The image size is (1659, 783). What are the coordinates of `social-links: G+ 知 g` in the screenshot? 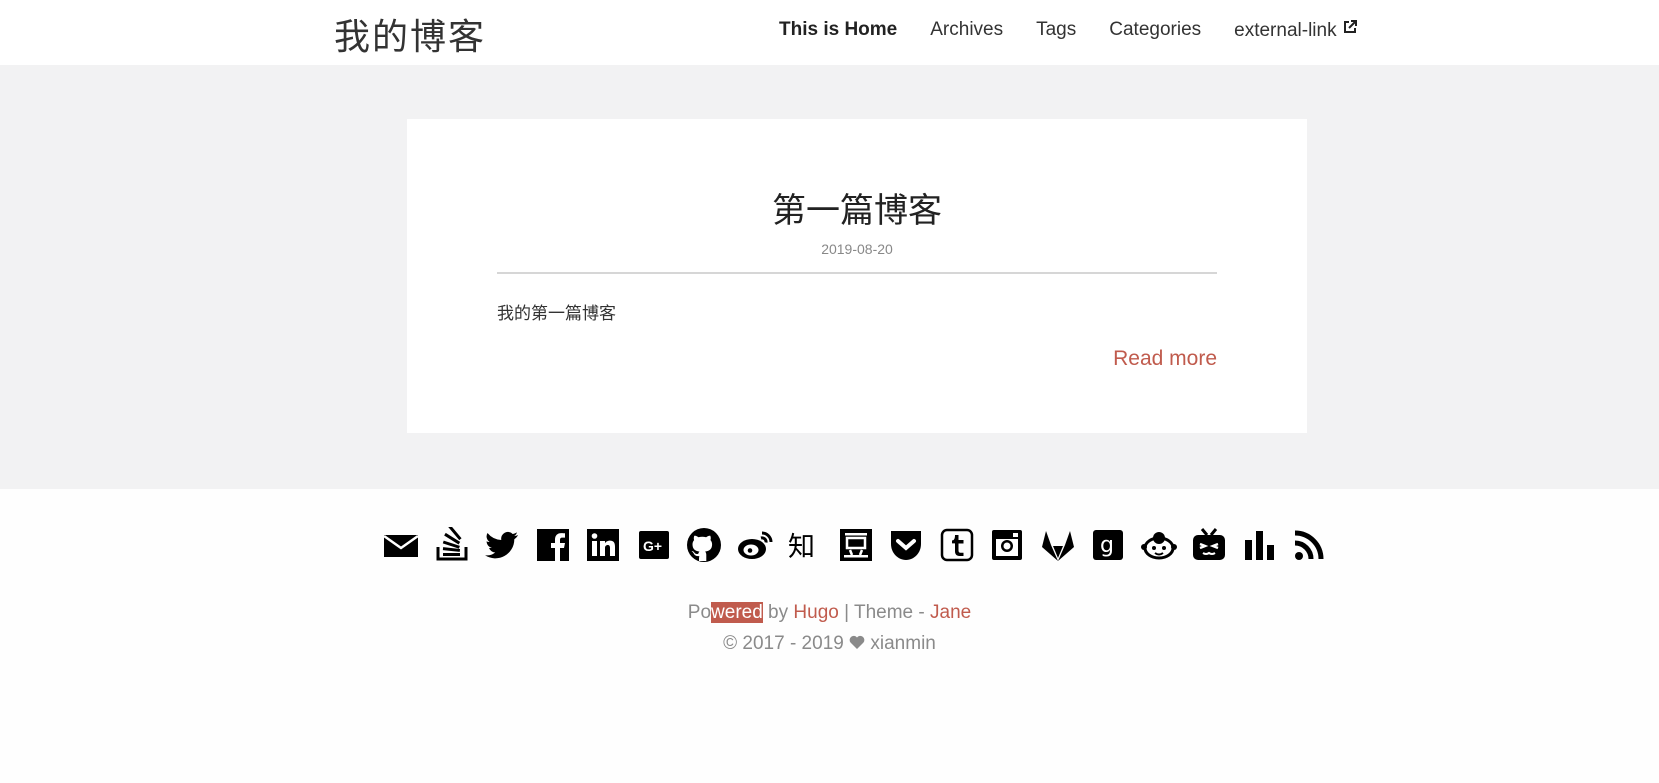 It's located at (862, 545).